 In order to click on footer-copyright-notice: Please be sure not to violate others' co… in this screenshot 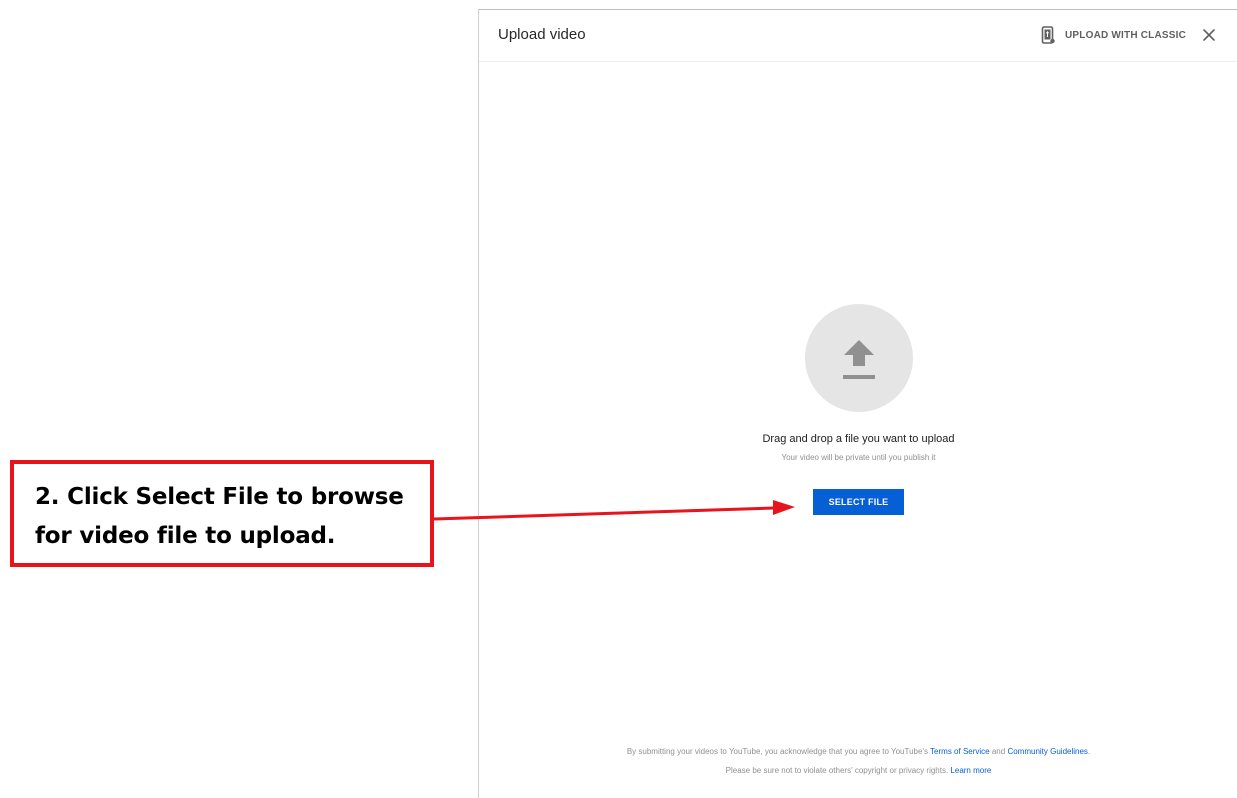, I will do `click(837, 770)`.